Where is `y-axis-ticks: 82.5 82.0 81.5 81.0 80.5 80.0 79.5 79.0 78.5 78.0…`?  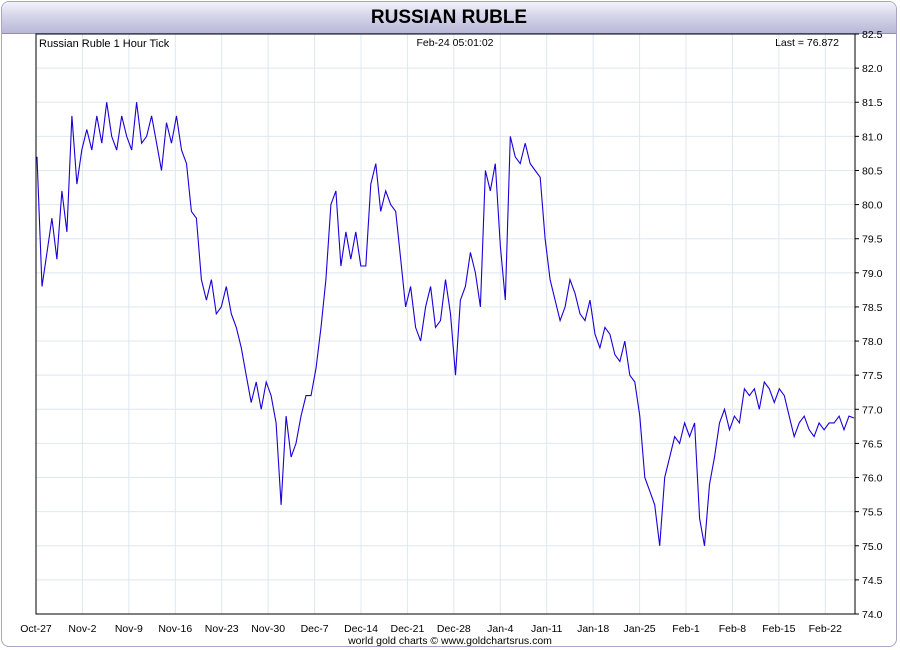 y-axis-ticks: 82.5 82.0 81.5 81.0 80.5 80.0 79.5 79.0 78.5 78.0… is located at coordinates (872, 325).